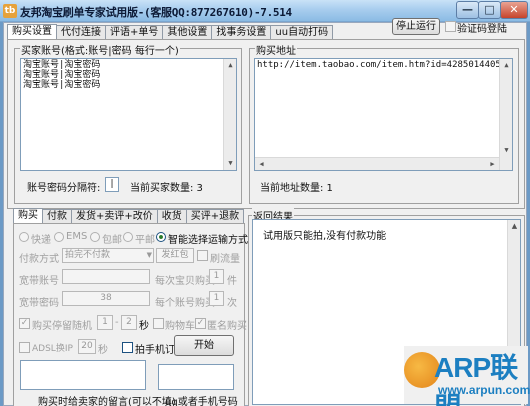  Describe the element at coordinates (202, 255) in the screenshot. I see `refresh-traffic-checkbox` at that location.